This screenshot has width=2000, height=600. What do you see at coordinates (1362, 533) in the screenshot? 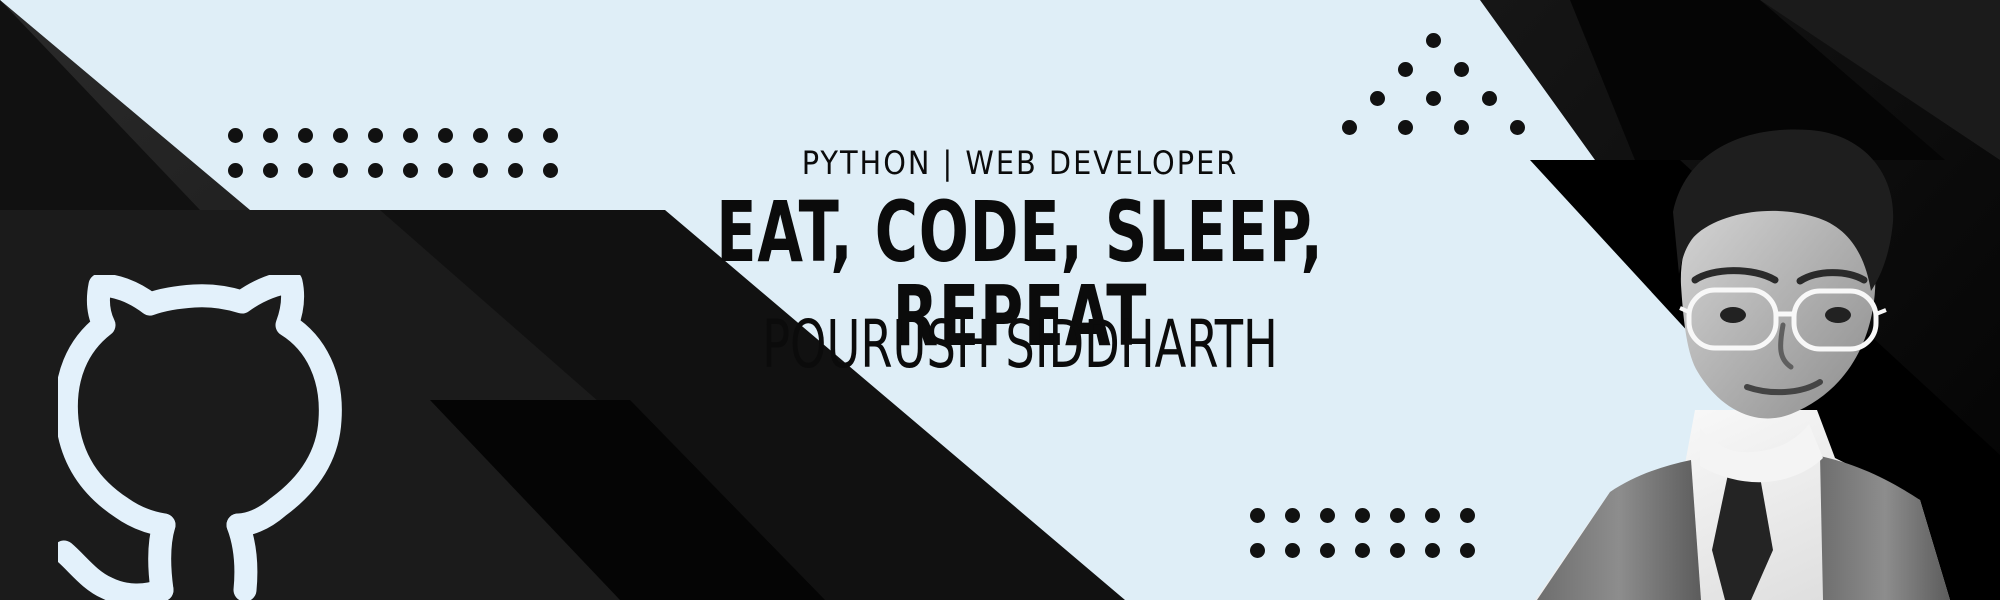
I see `bottom-dot-pattern` at bounding box center [1362, 533].